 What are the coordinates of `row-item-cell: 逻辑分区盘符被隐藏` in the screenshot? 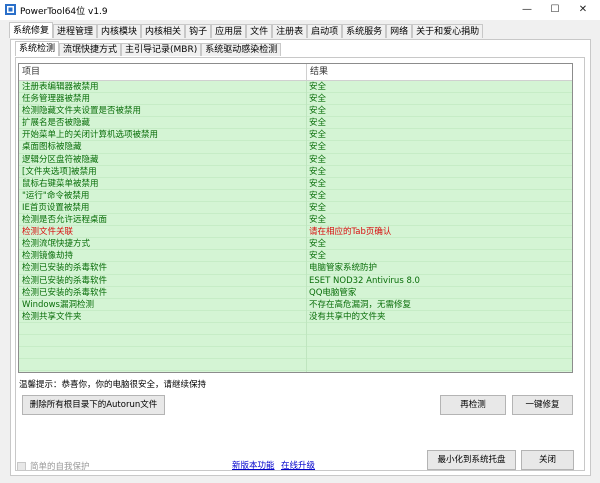 It's located at (60, 159).